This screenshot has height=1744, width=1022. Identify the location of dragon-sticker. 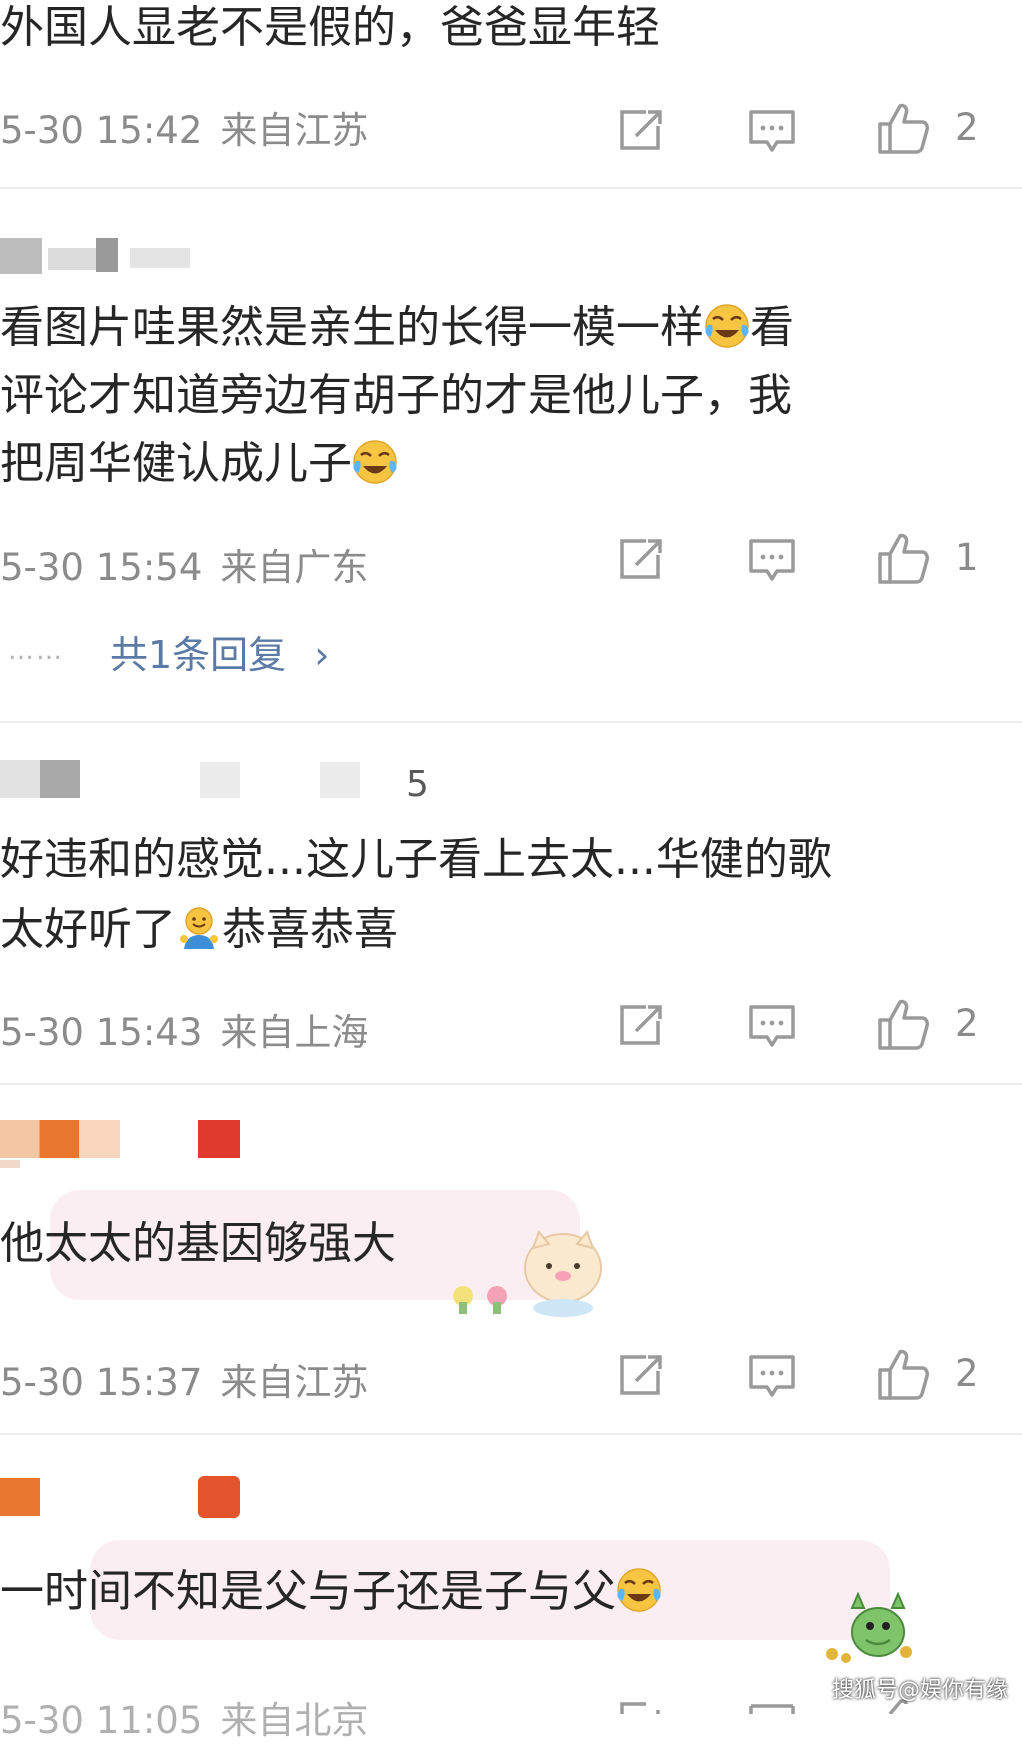
(872, 1627).